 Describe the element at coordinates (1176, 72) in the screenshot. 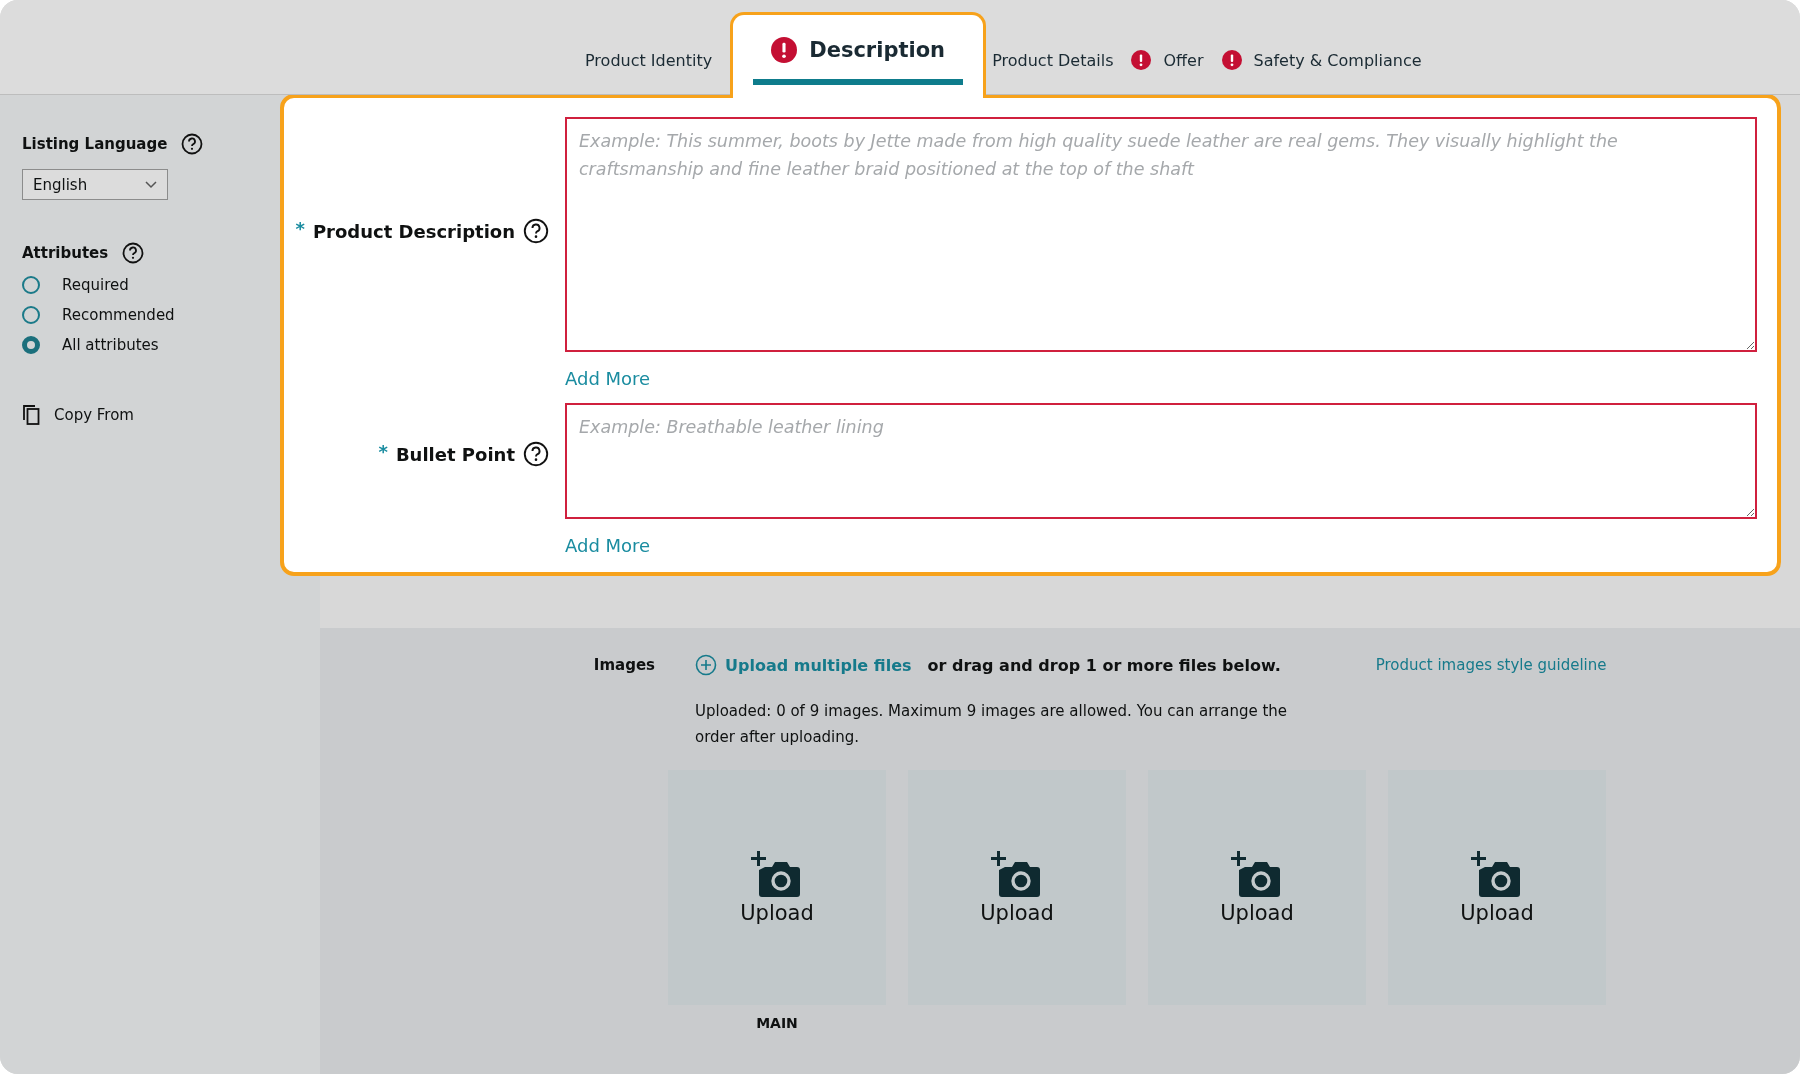

I see `tab: Offer` at that location.